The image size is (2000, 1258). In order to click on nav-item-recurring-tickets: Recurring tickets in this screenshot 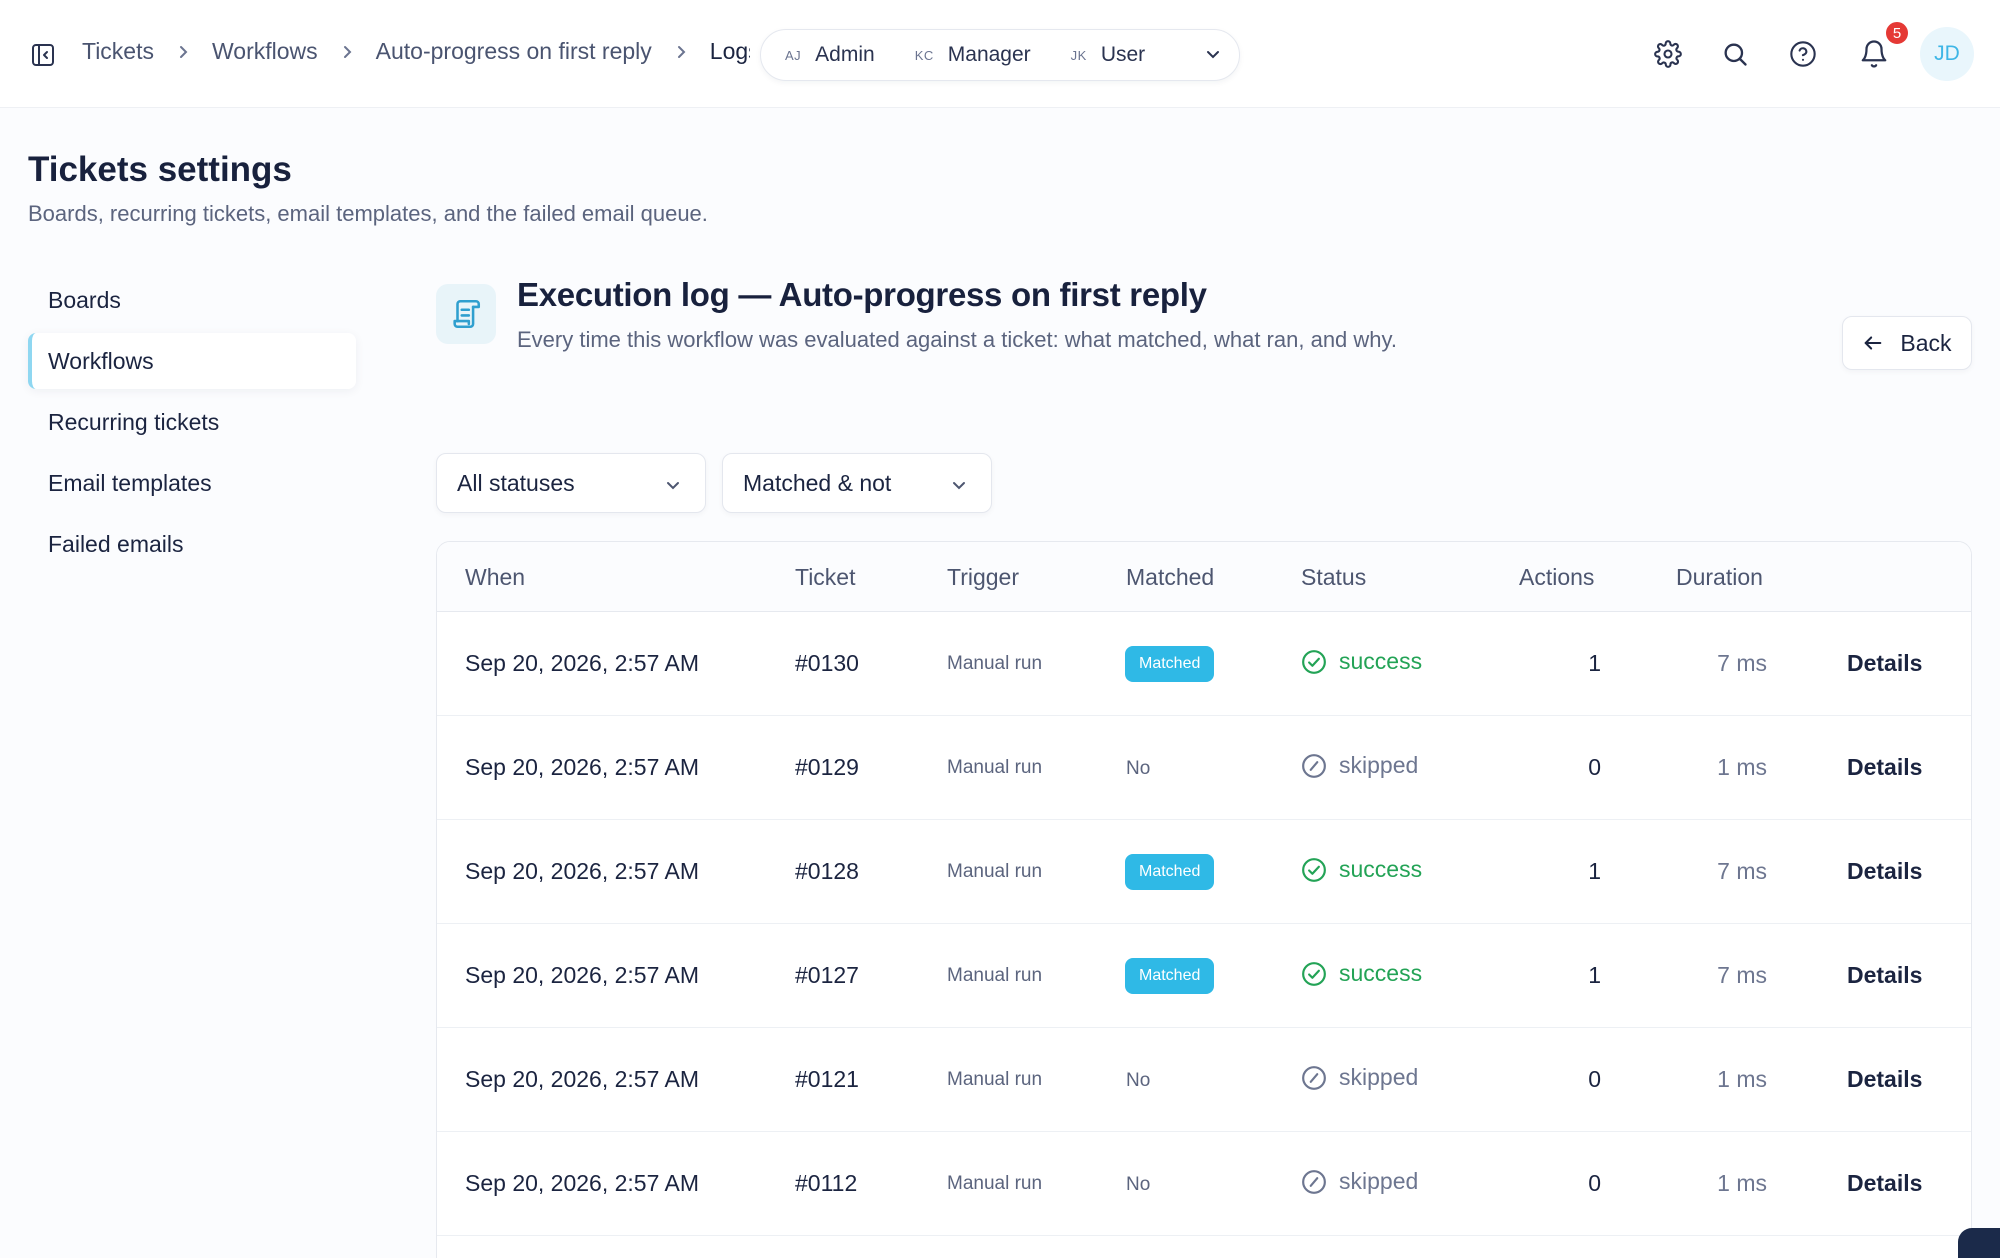, I will do `click(192, 422)`.